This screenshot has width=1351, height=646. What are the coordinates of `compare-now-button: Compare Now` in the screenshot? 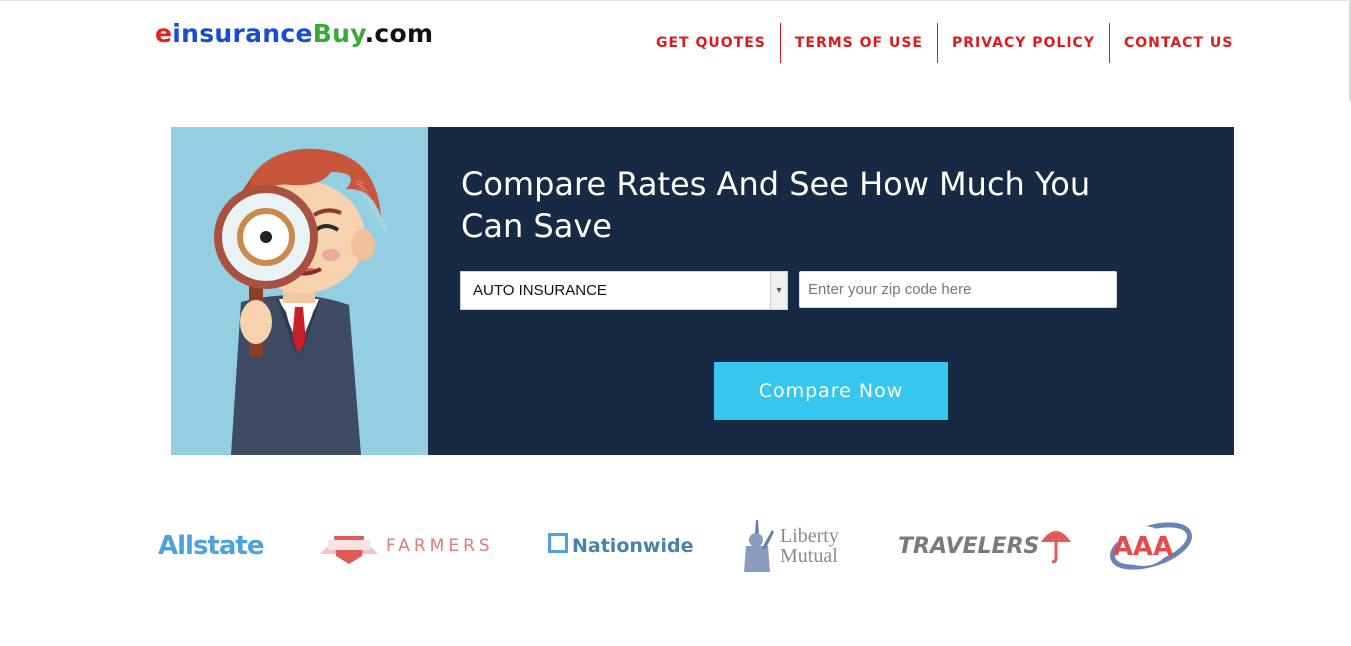 It's located at (831, 391).